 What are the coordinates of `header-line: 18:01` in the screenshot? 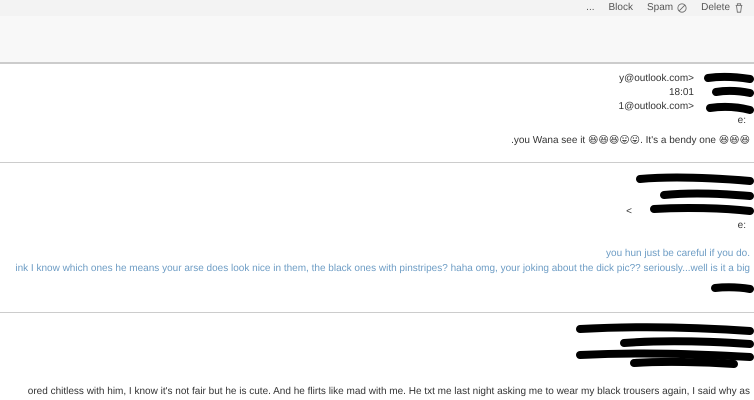 It's located at (681, 93).